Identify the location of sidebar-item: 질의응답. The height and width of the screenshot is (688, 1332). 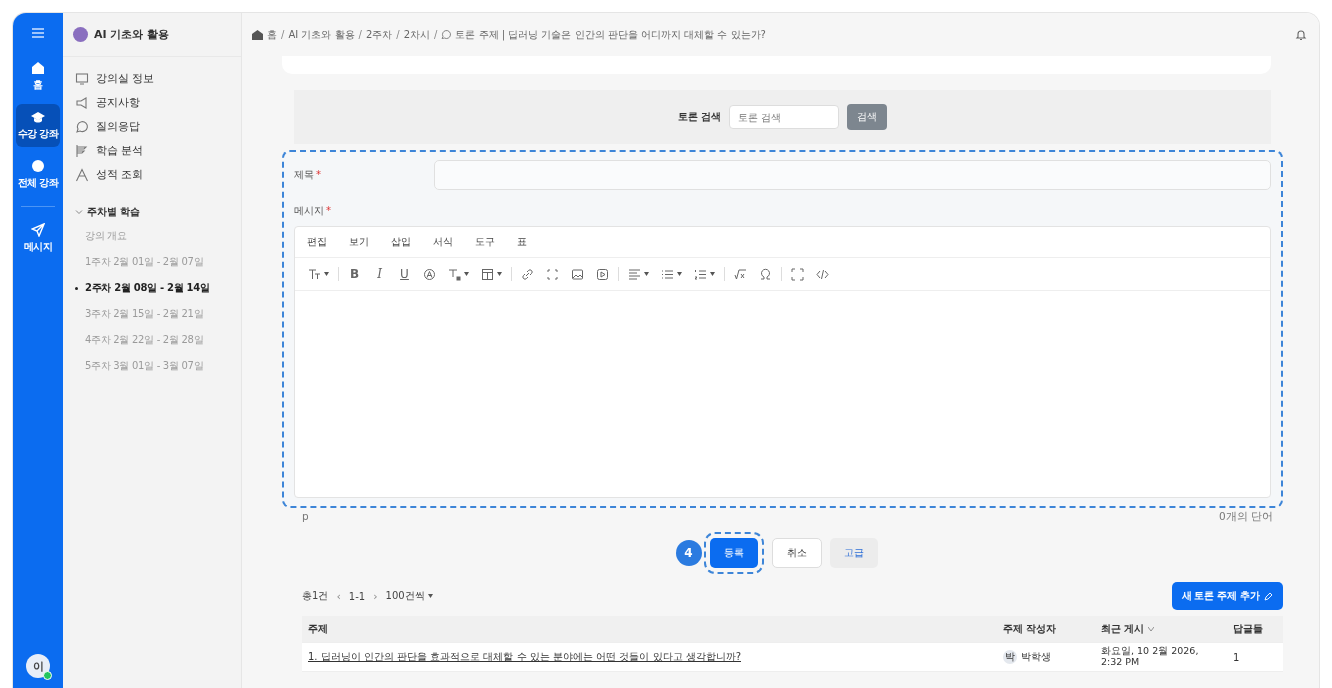
(152, 127).